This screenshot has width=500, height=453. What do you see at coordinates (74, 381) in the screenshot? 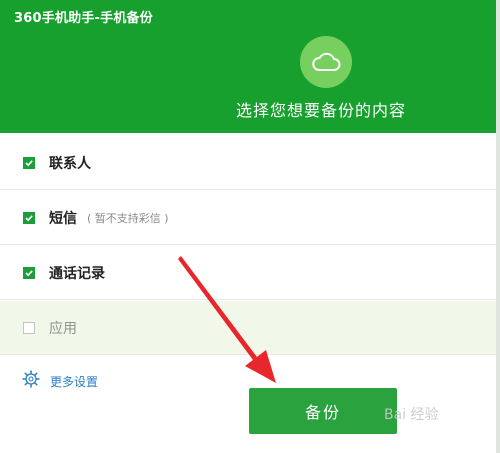
I see `more-settings-label: 更多设置` at bounding box center [74, 381].